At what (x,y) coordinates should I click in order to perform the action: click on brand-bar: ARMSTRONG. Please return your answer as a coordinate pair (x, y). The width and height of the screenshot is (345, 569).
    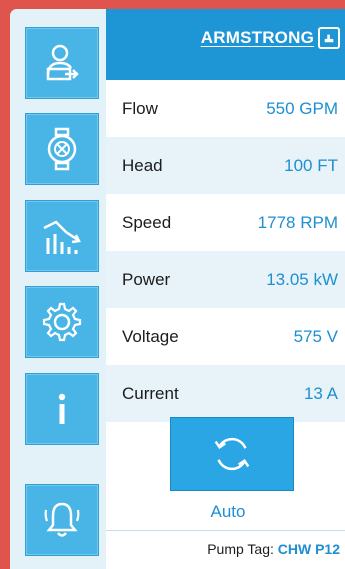
    Looking at the image, I should click on (225, 44).